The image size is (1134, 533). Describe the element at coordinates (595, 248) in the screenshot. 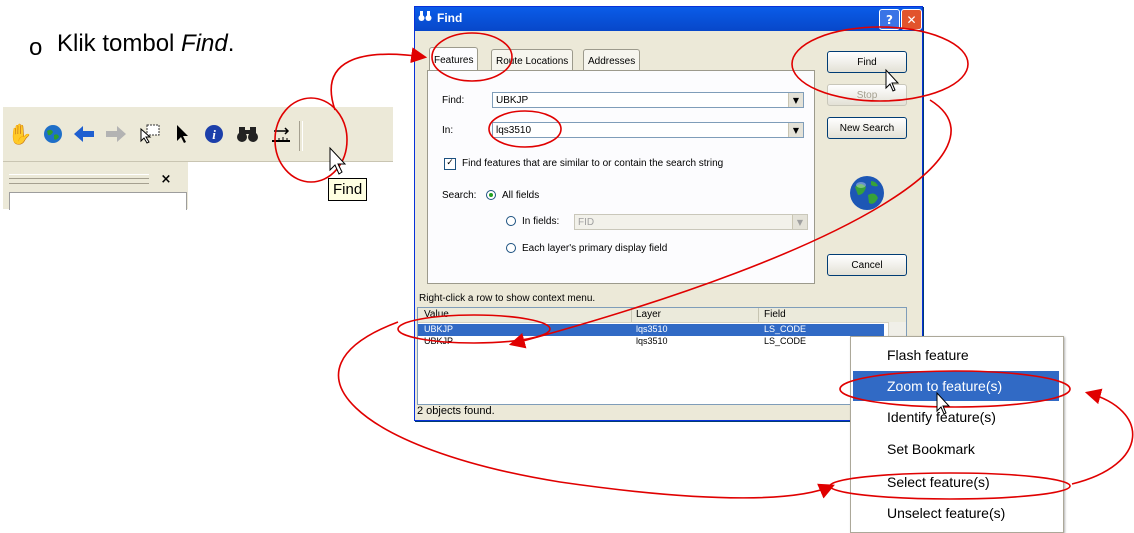

I see `radio-primary-field-label: Each layer's primary display field` at that location.